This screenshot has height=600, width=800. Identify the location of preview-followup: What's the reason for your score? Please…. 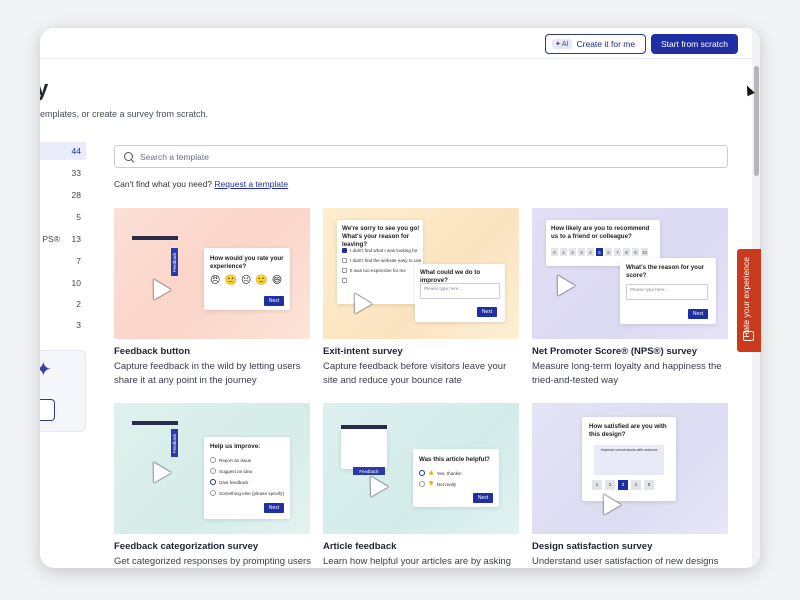
(668, 291).